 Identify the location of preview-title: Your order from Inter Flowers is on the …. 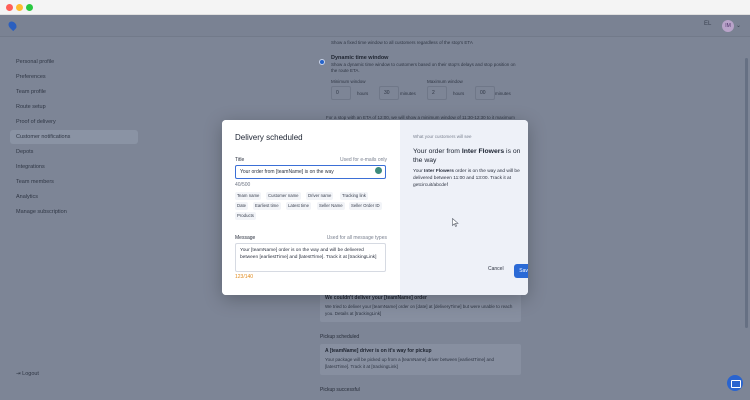
(467, 156).